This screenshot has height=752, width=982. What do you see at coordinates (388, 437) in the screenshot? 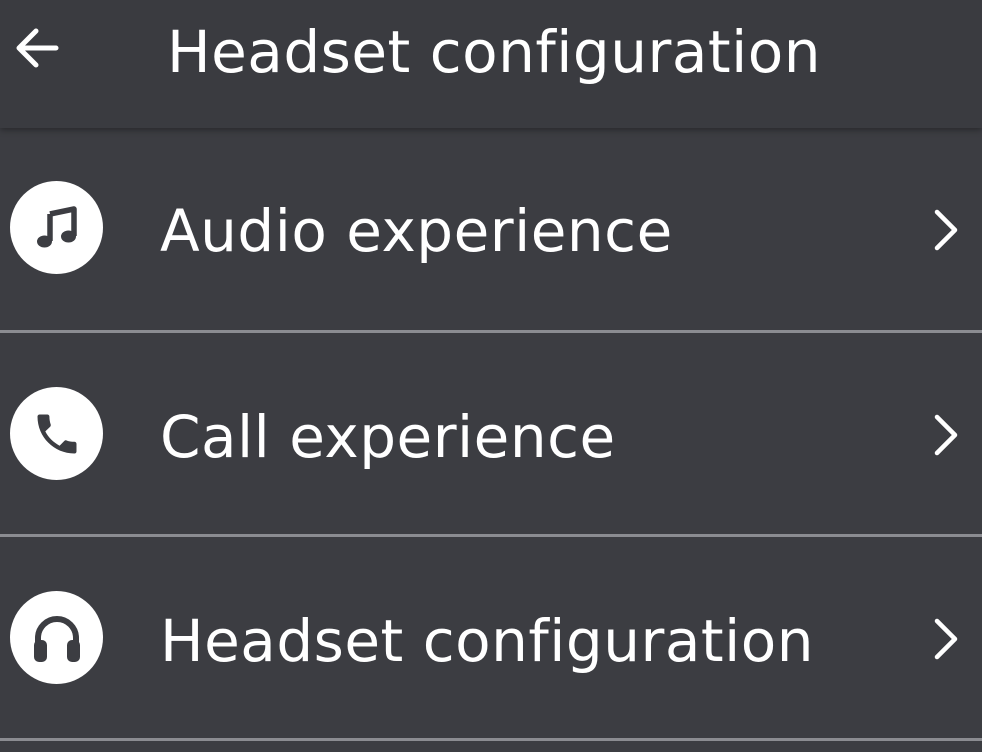
I see `menu-item-label: Call experience` at bounding box center [388, 437].